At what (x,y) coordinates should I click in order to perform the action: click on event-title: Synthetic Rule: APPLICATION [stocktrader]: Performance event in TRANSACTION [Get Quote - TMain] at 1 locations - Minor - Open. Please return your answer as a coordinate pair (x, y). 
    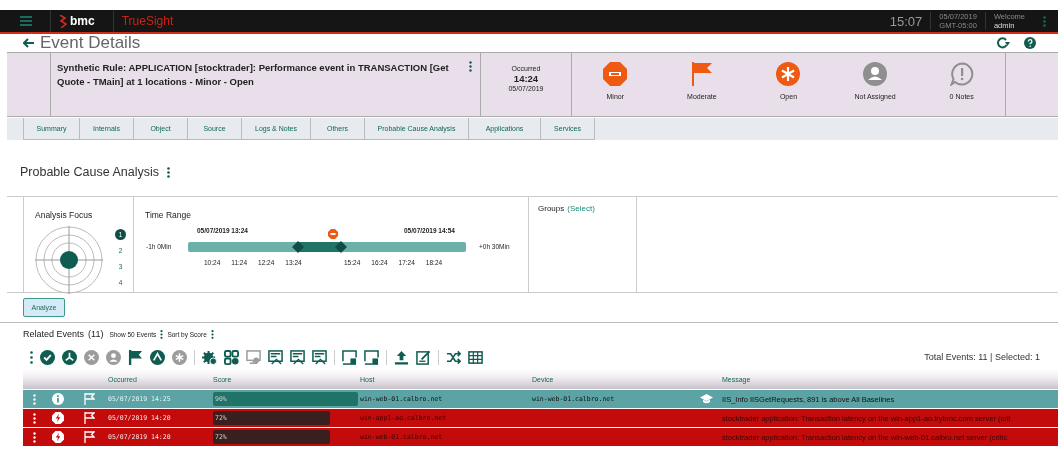
    Looking at the image, I should click on (253, 75).